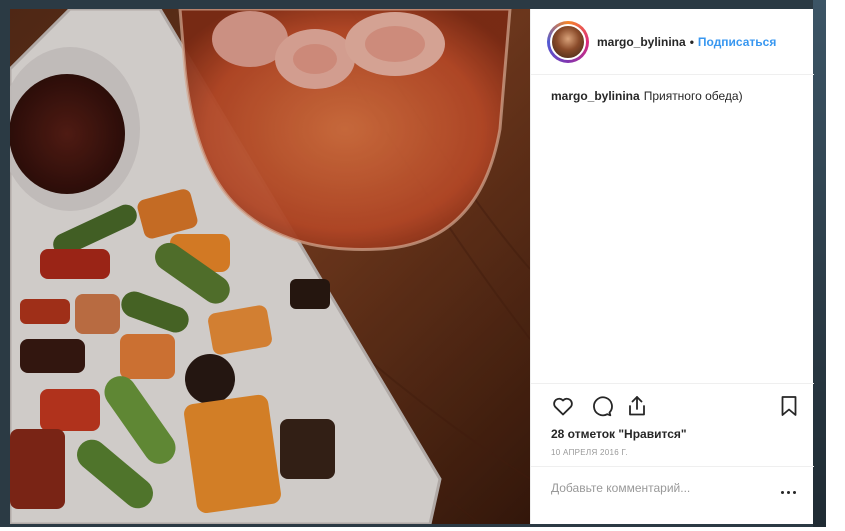 The image size is (845, 531). I want to click on header-username-link: margo_bylinina, so click(641, 42).